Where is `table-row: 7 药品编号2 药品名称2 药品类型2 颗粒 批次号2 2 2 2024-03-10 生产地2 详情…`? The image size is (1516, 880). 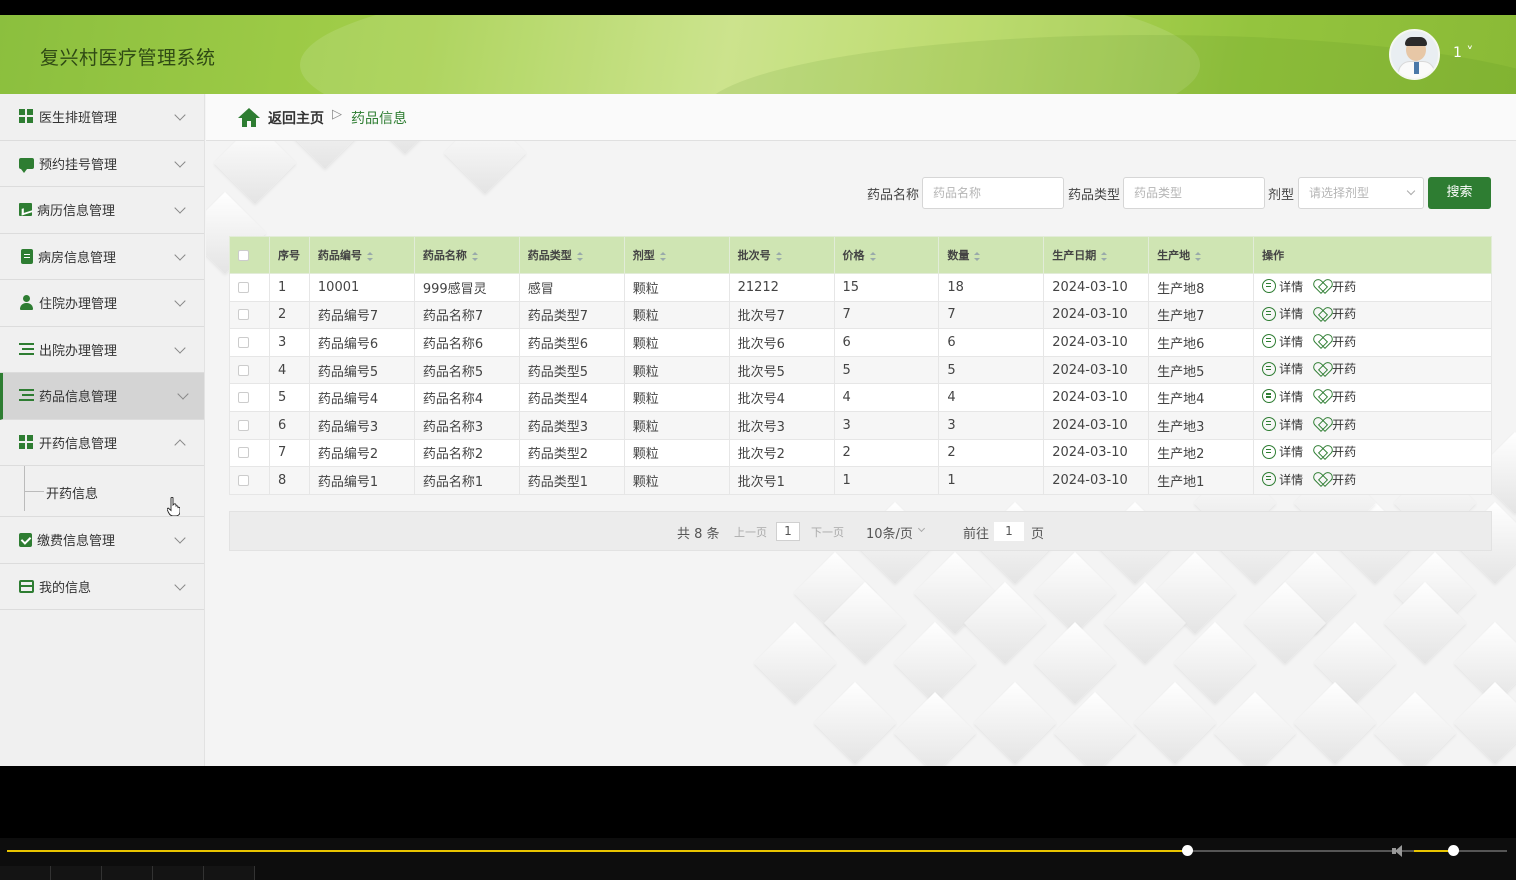 table-row: 7 药品编号2 药品名称2 药品类型2 颗粒 批次号2 2 2 2024-03-10 生产地2 详情… is located at coordinates (860, 453).